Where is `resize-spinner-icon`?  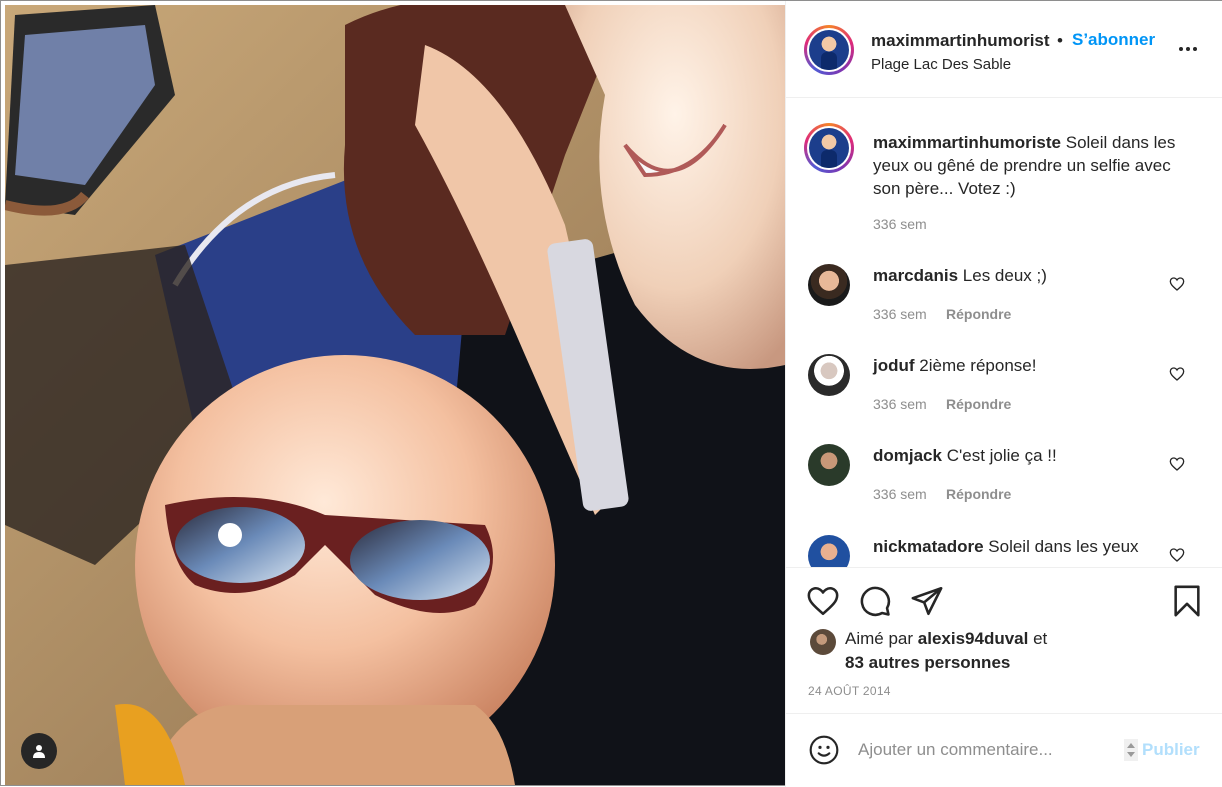
resize-spinner-icon is located at coordinates (1131, 750).